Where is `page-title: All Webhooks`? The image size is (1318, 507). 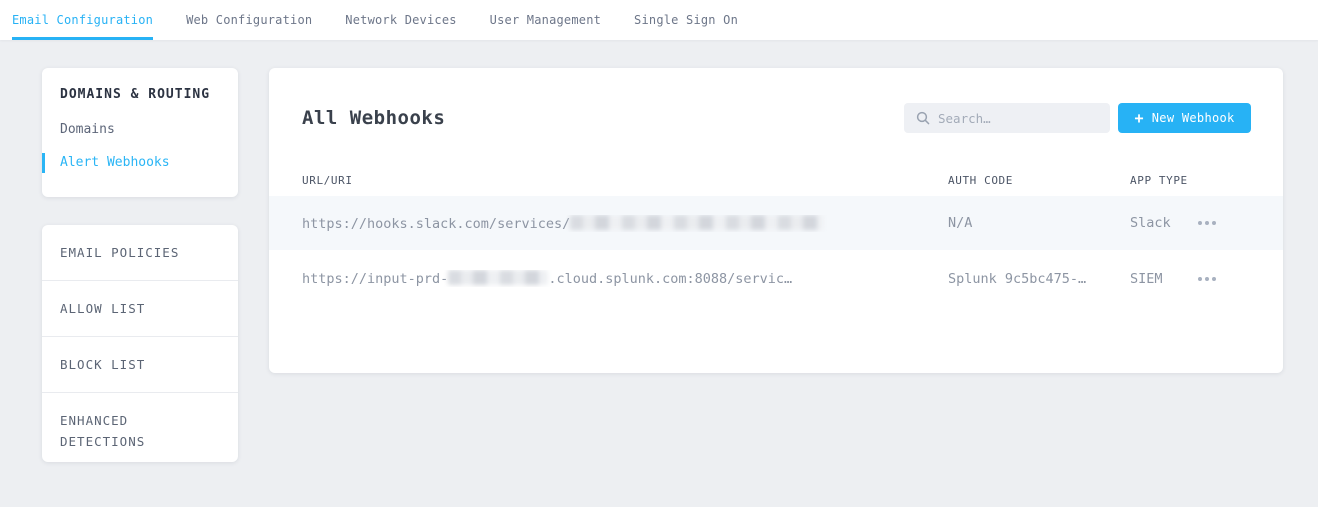 page-title: All Webhooks is located at coordinates (374, 118).